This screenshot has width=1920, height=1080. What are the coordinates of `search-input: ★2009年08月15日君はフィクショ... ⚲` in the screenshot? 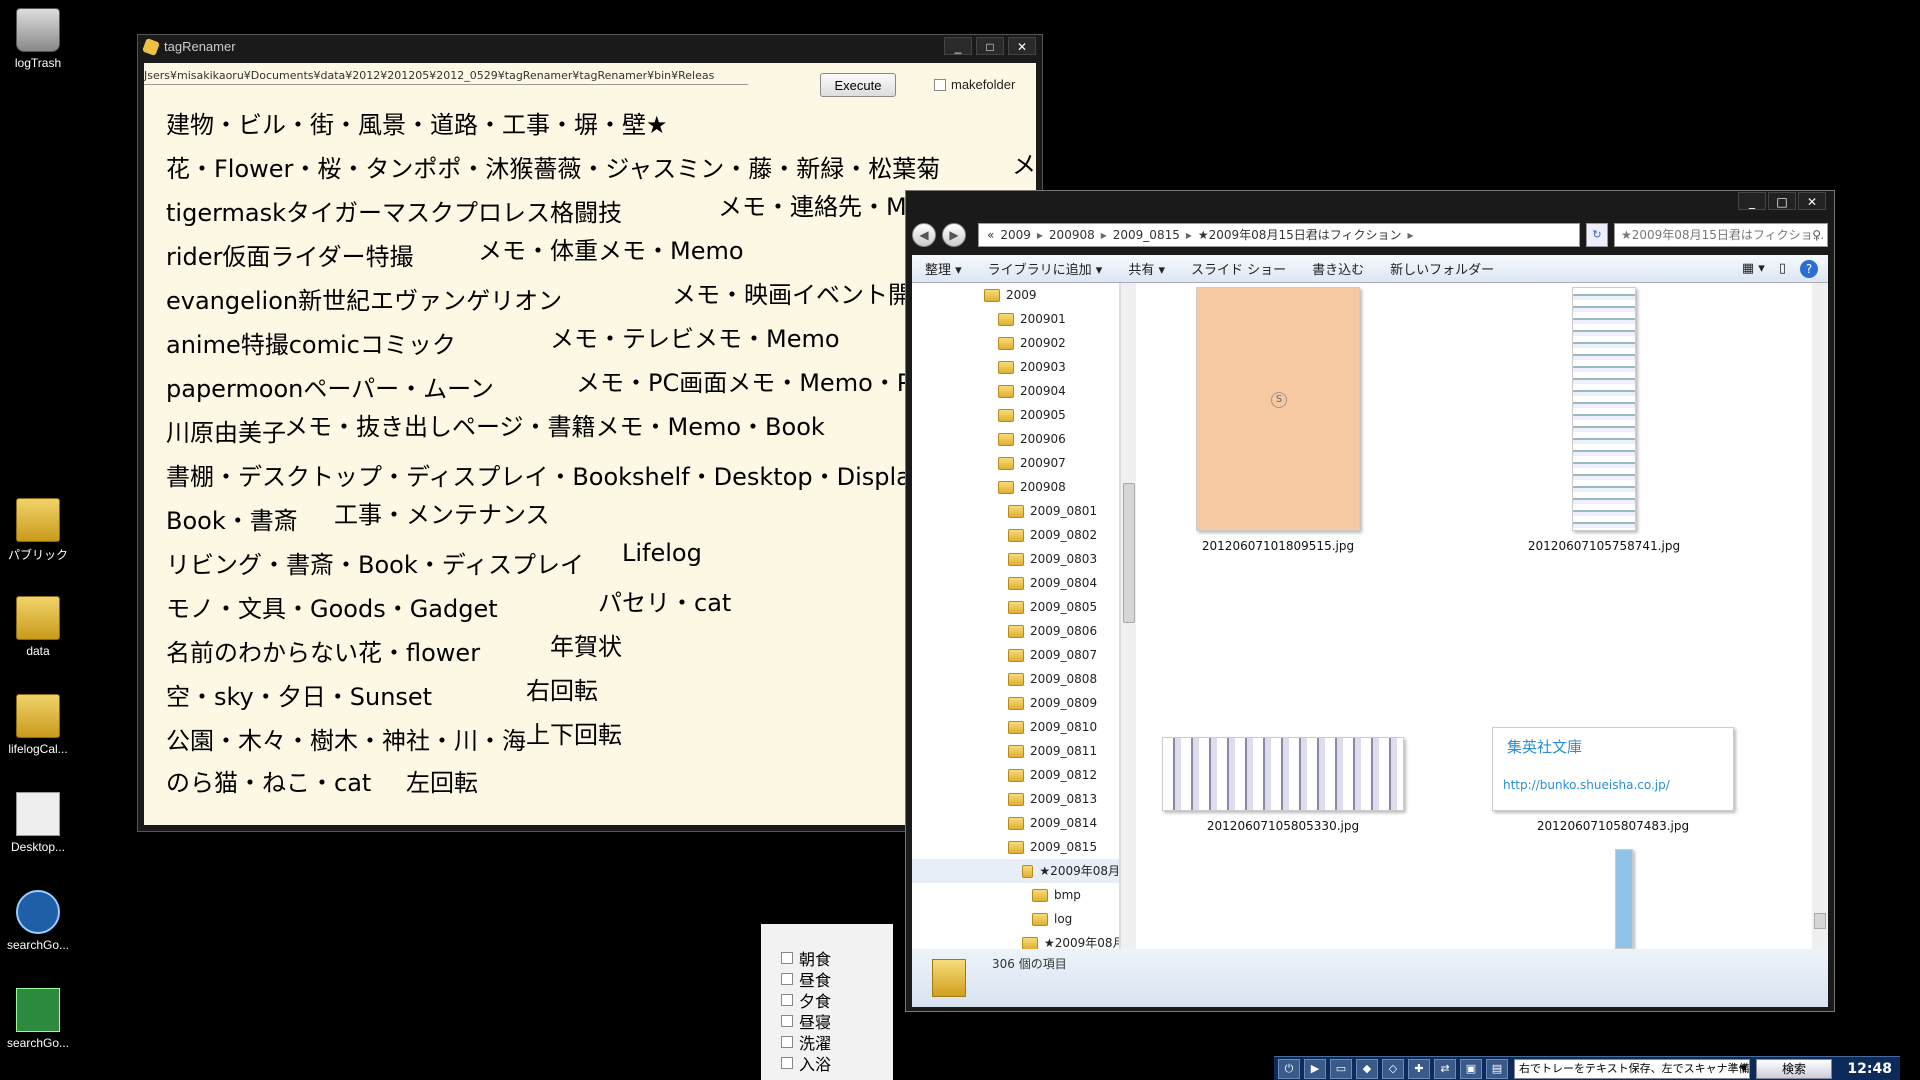 It's located at (1721, 235).